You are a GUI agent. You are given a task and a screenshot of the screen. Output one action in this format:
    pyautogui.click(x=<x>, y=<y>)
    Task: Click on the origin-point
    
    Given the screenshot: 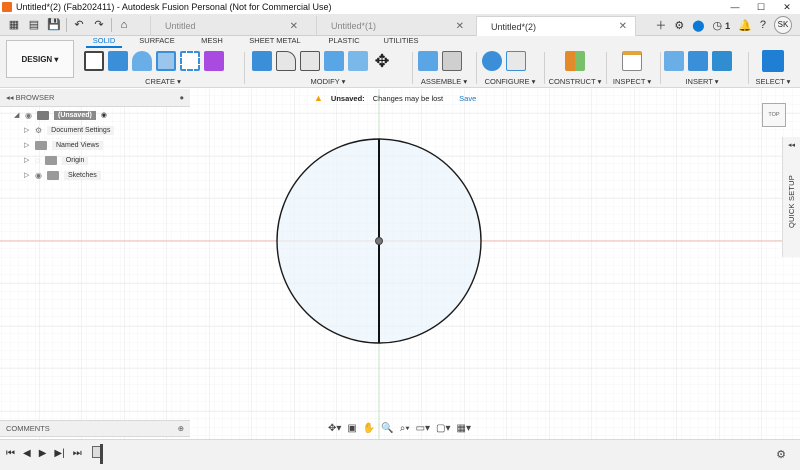 What is the action you would take?
    pyautogui.click(x=379, y=241)
    